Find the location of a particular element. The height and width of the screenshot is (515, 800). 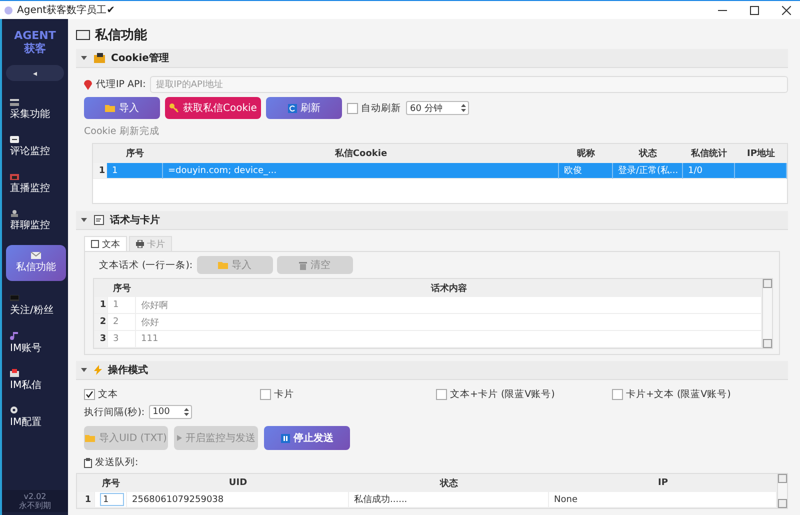

clipboard-icon is located at coordinates (88, 463).